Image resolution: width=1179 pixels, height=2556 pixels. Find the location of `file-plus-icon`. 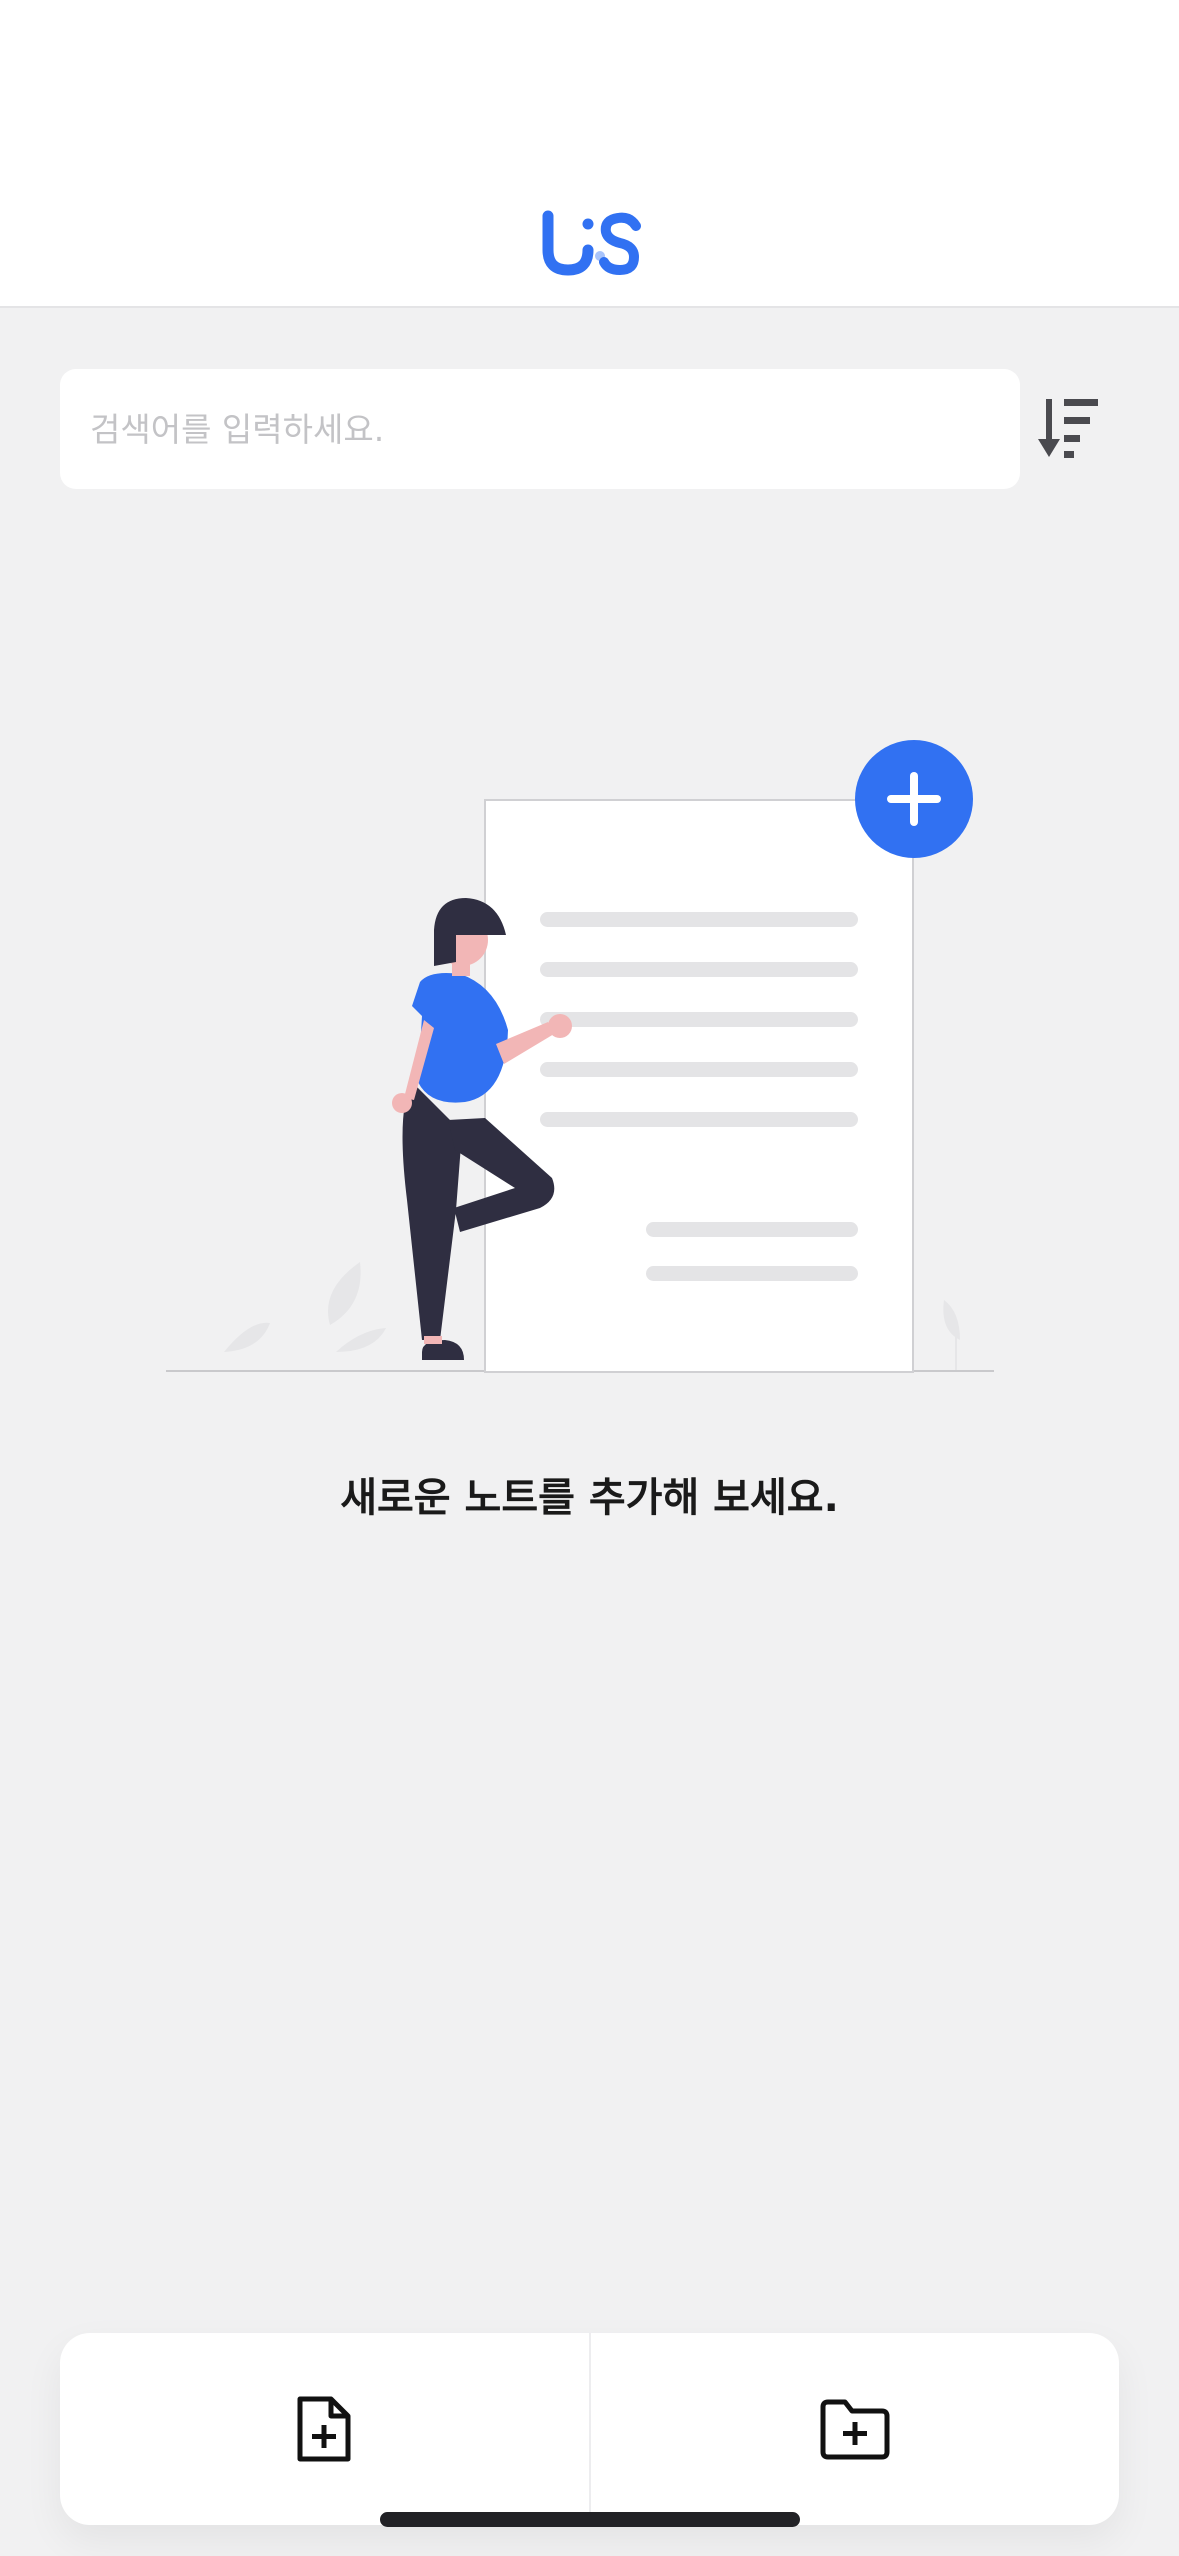

file-plus-icon is located at coordinates (324, 2429).